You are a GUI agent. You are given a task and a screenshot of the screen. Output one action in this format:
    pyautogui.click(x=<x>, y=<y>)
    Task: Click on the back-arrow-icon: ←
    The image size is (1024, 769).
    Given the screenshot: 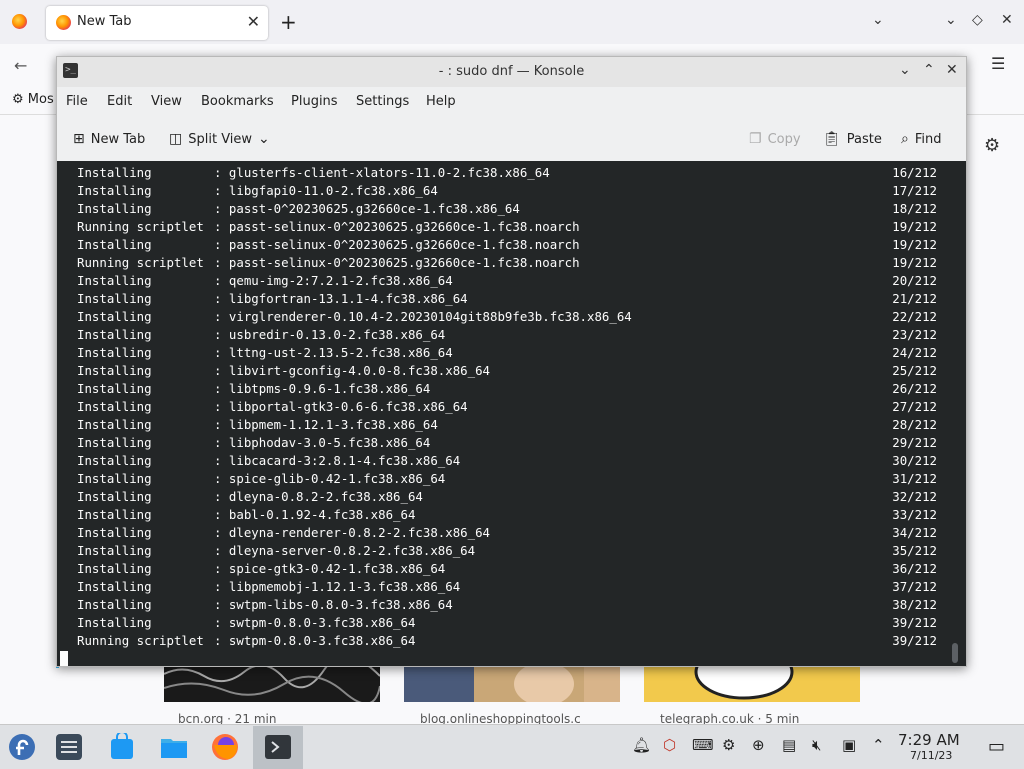 What is the action you would take?
    pyautogui.click(x=20, y=65)
    